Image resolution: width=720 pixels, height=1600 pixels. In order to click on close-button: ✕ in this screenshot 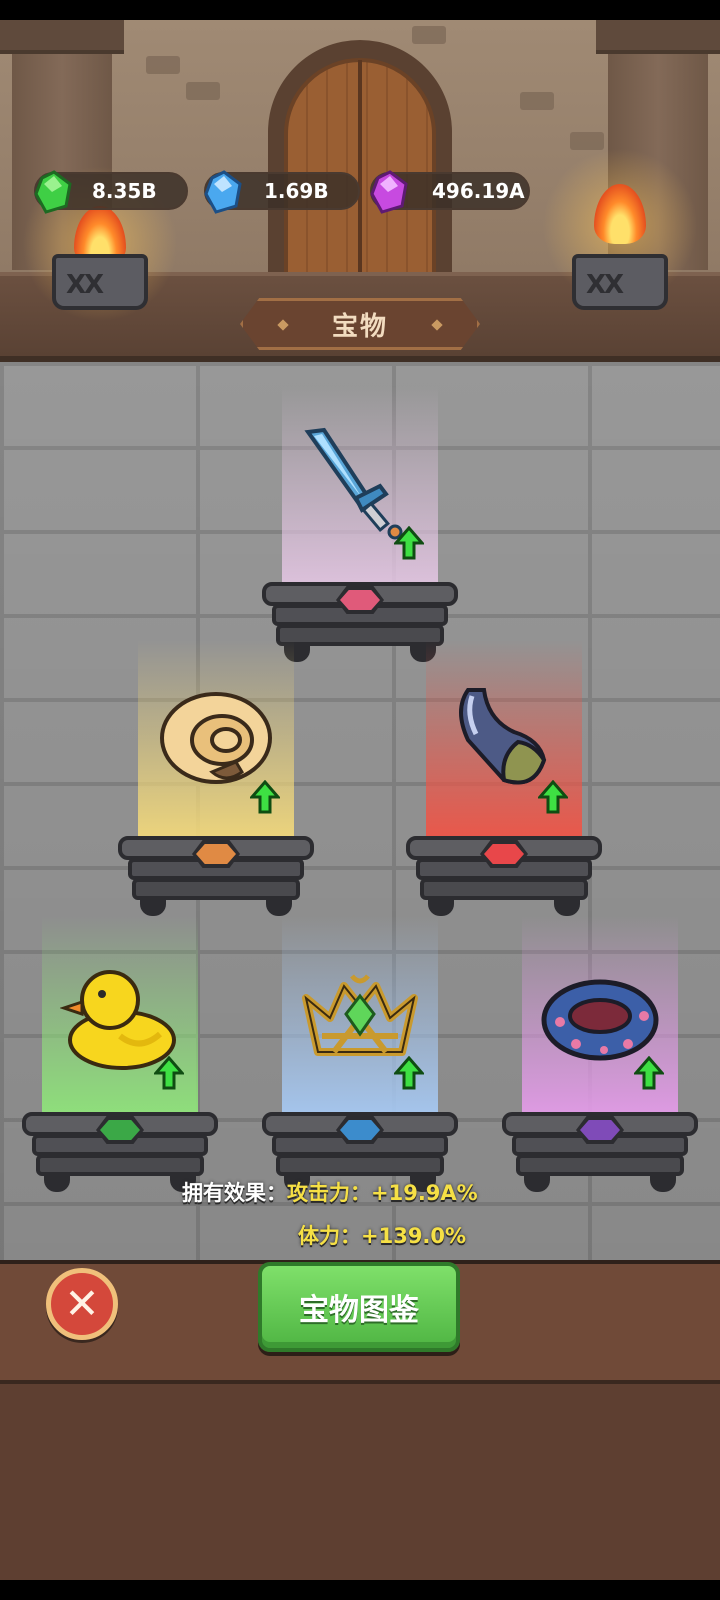, I will do `click(82, 1304)`.